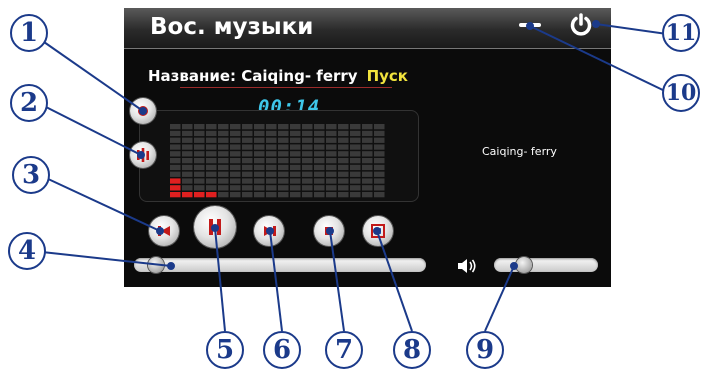 The image size is (711, 376). I want to click on callout-8: 8, so click(412, 350).